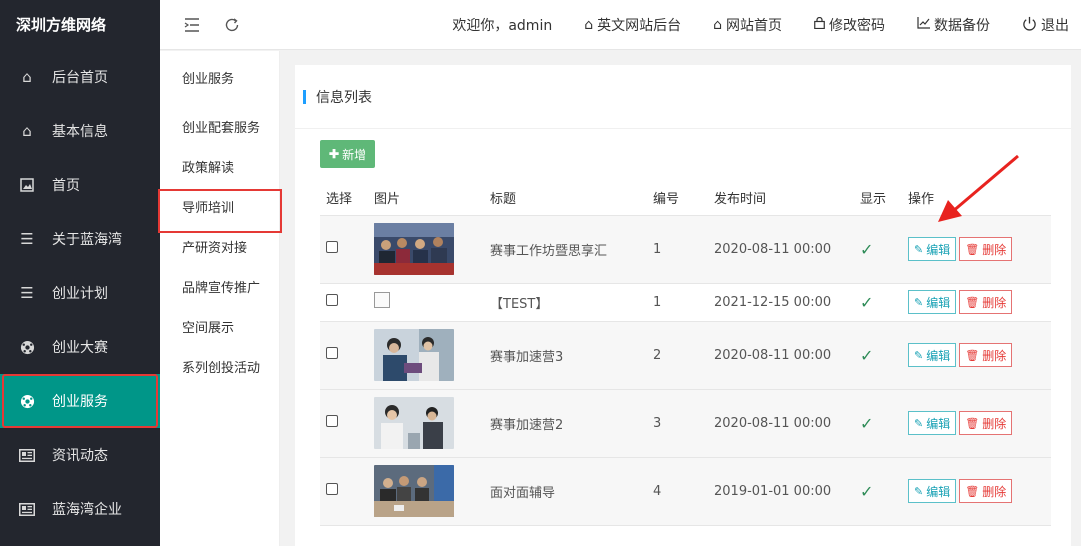  I want to click on sidebar-item-label: 创业服务, so click(80, 402).